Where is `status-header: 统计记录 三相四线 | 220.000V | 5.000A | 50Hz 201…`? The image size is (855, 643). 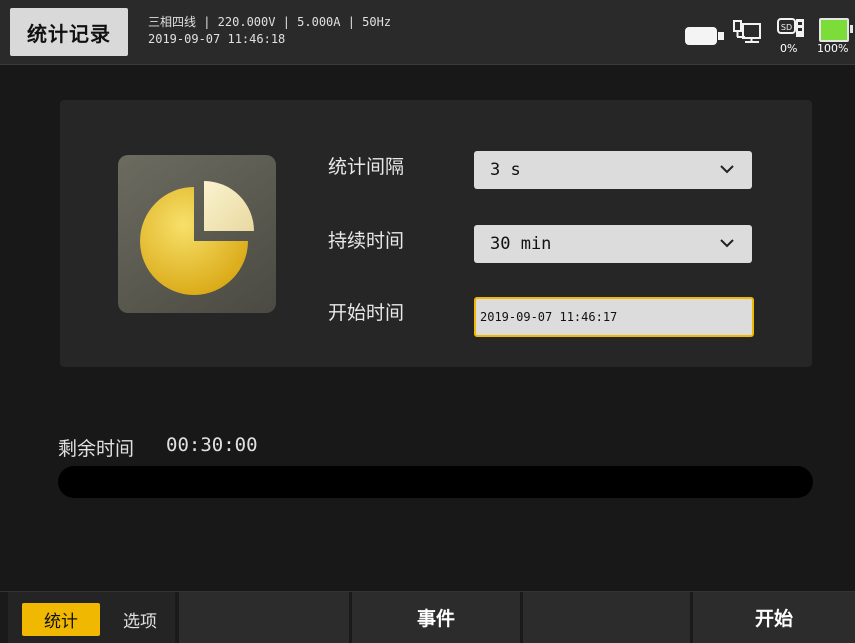
status-header: 统计记录 三相四线 | 220.000V | 5.000A | 50Hz 201… is located at coordinates (427, 32).